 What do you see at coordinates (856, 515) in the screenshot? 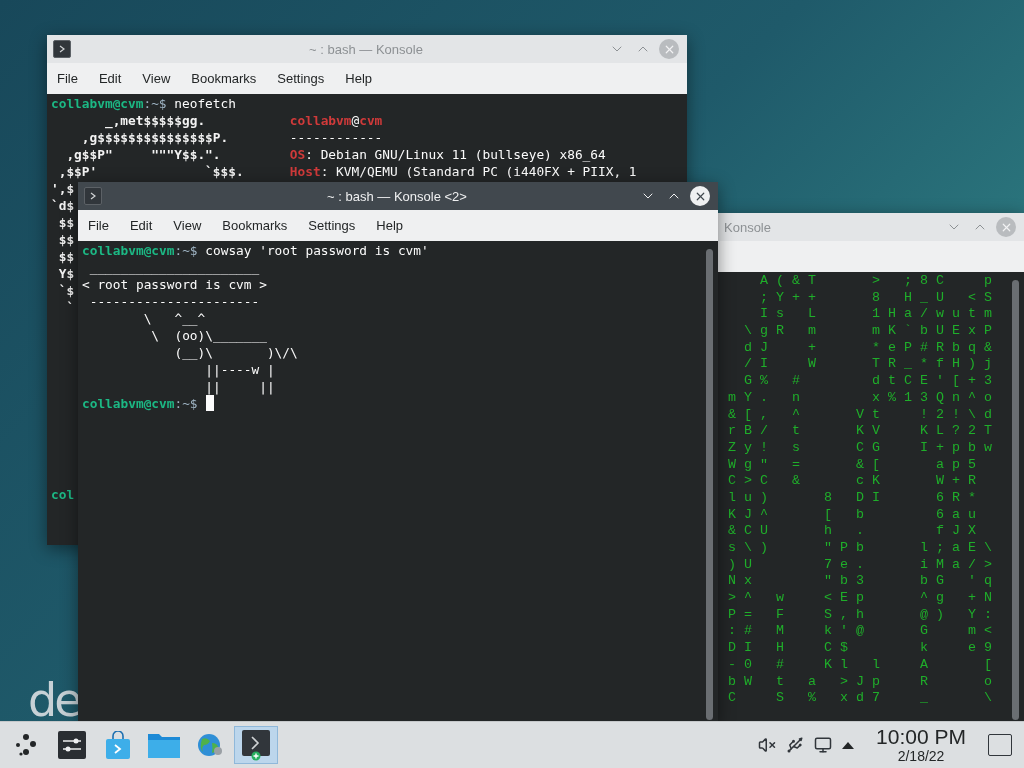
I see `terminal-text-line: KJ^ [ b 6au` at bounding box center [856, 515].